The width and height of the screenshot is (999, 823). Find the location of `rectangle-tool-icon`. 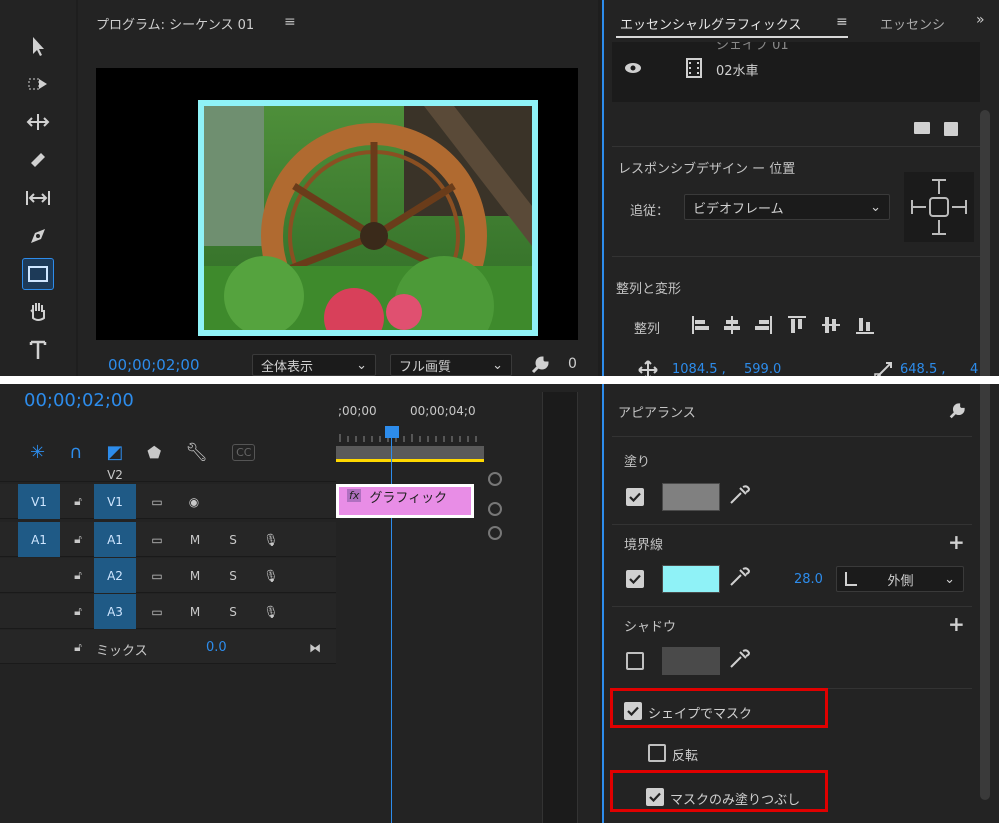

rectangle-tool-icon is located at coordinates (38, 274).